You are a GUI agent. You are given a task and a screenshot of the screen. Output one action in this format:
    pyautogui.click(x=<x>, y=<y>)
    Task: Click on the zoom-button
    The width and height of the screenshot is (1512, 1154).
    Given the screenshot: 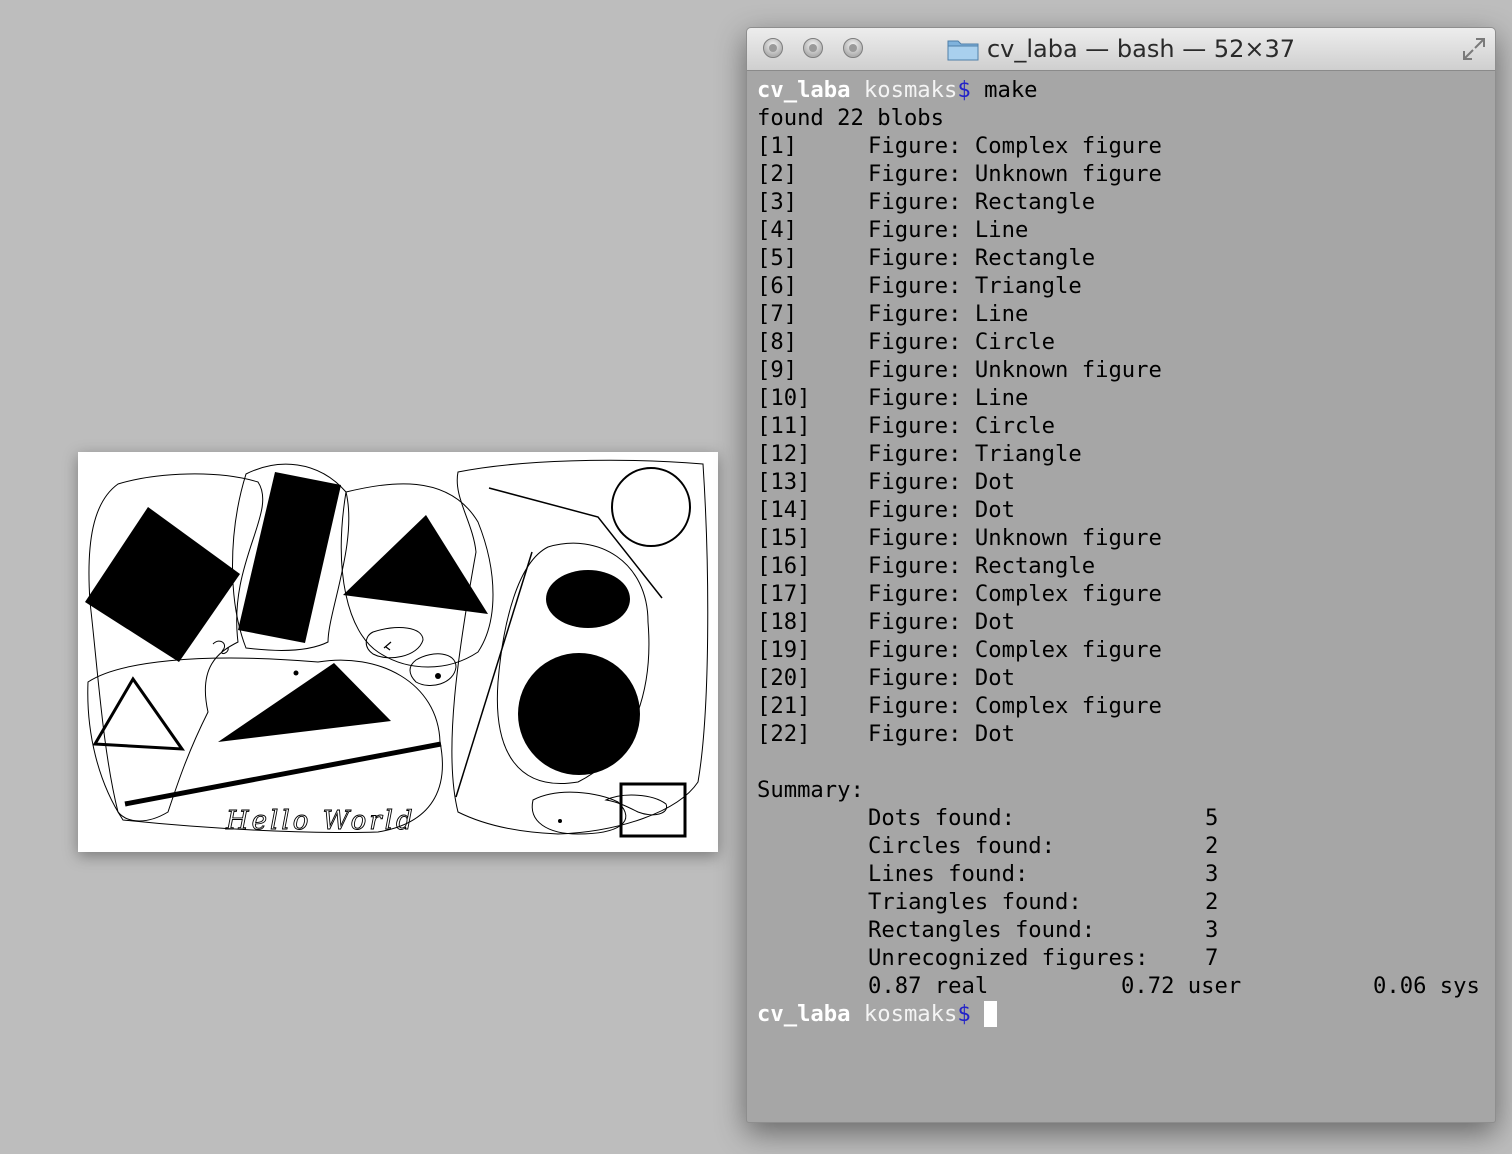 What is the action you would take?
    pyautogui.click(x=853, y=48)
    